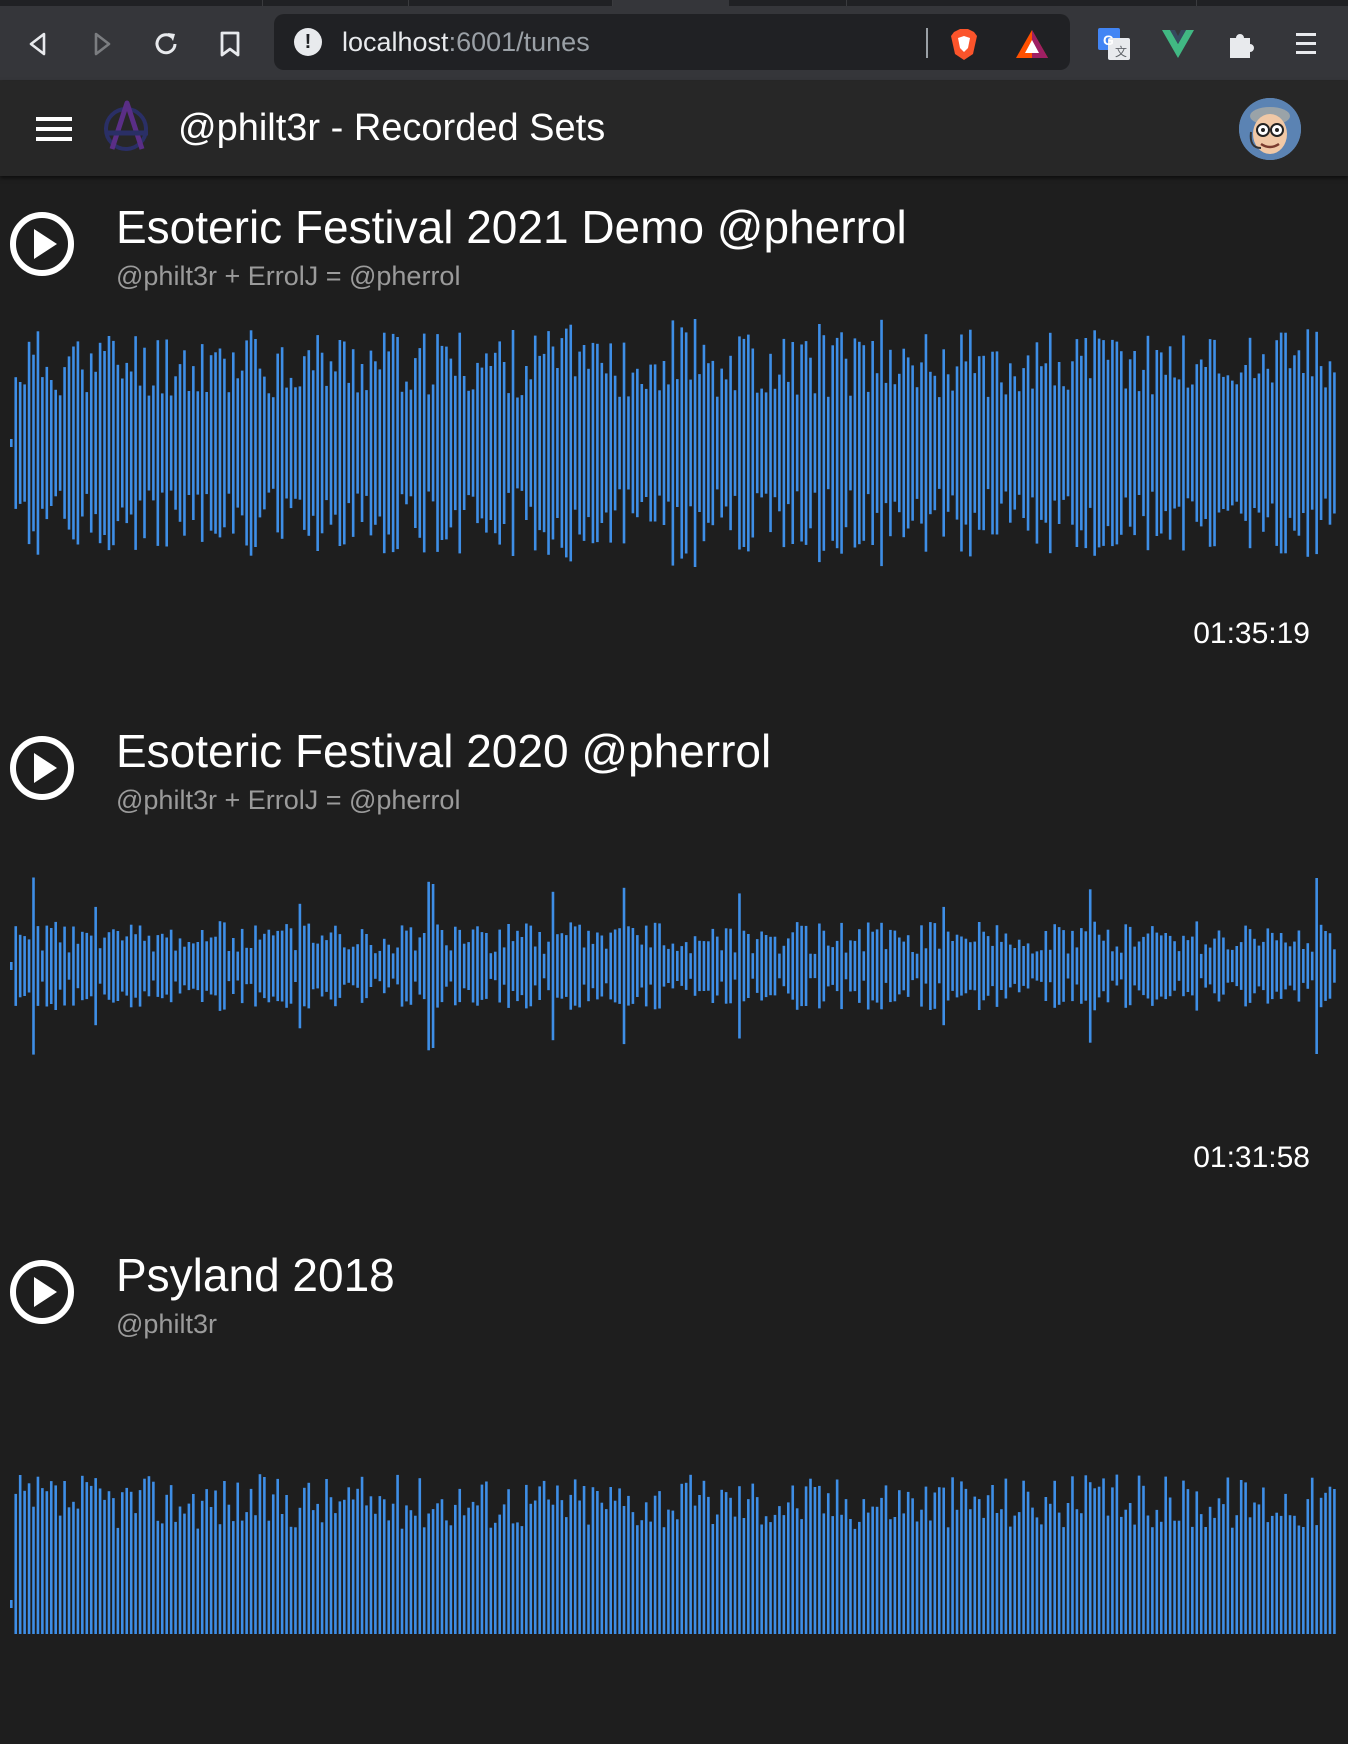 This screenshot has width=1348, height=1744. What do you see at coordinates (308, 42) in the screenshot?
I see `site-info-icon: !` at bounding box center [308, 42].